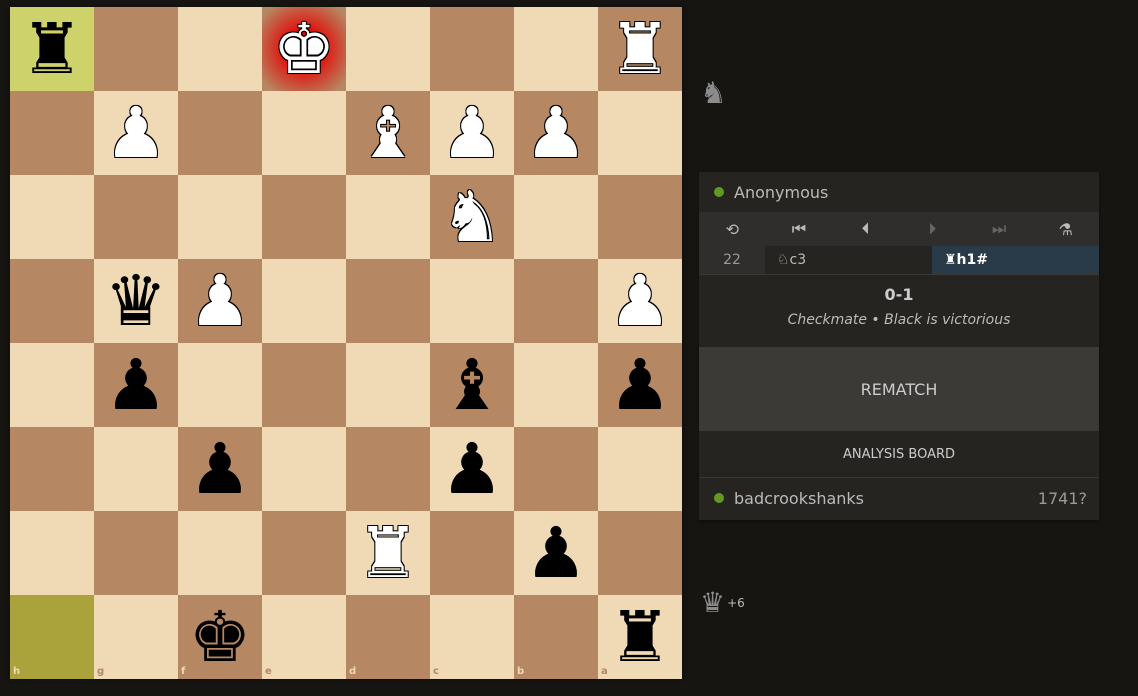  Describe the element at coordinates (304, 469) in the screenshot. I see `square-e6` at that location.